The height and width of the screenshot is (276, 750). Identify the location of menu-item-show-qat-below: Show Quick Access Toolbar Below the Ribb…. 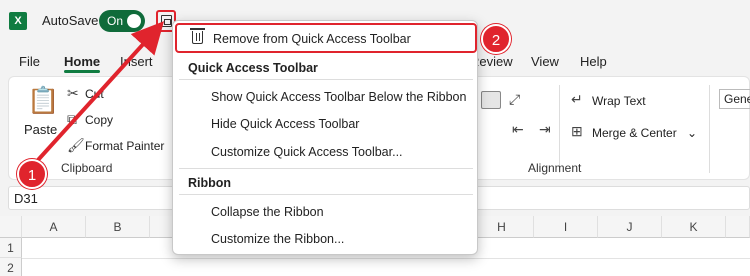
(338, 97).